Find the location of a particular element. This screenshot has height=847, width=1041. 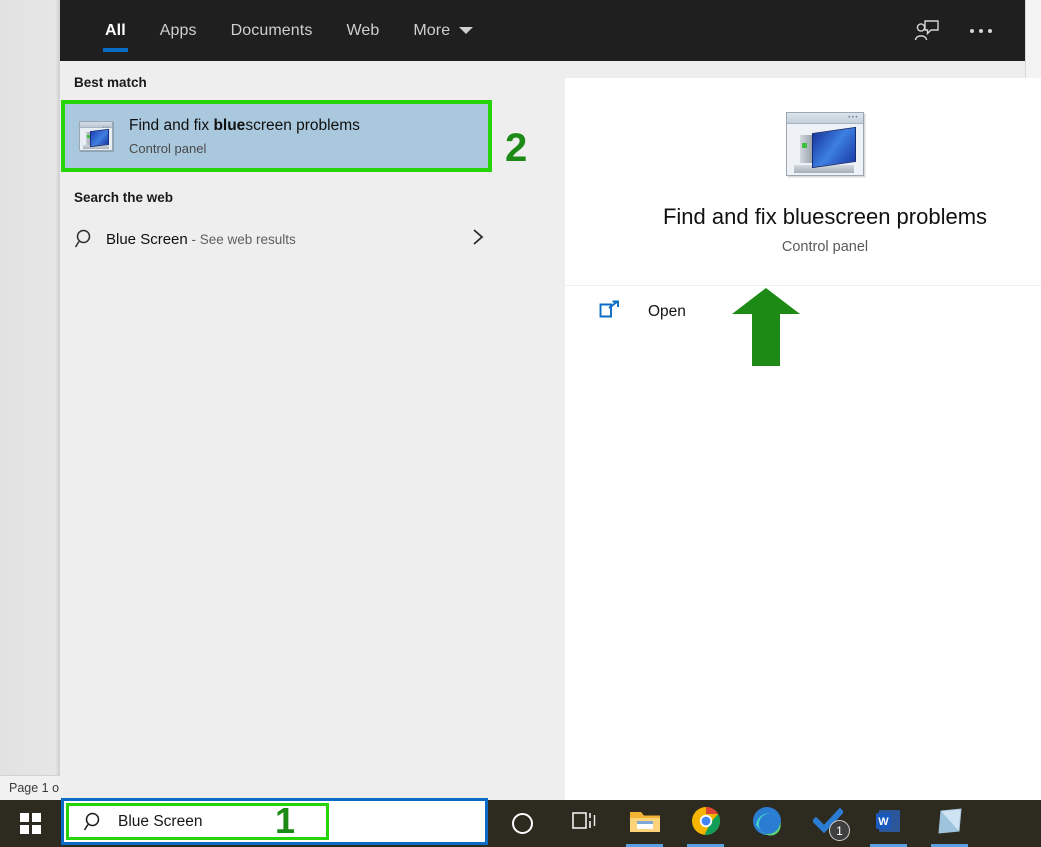

taskbar-item-edge is located at coordinates (766, 823).